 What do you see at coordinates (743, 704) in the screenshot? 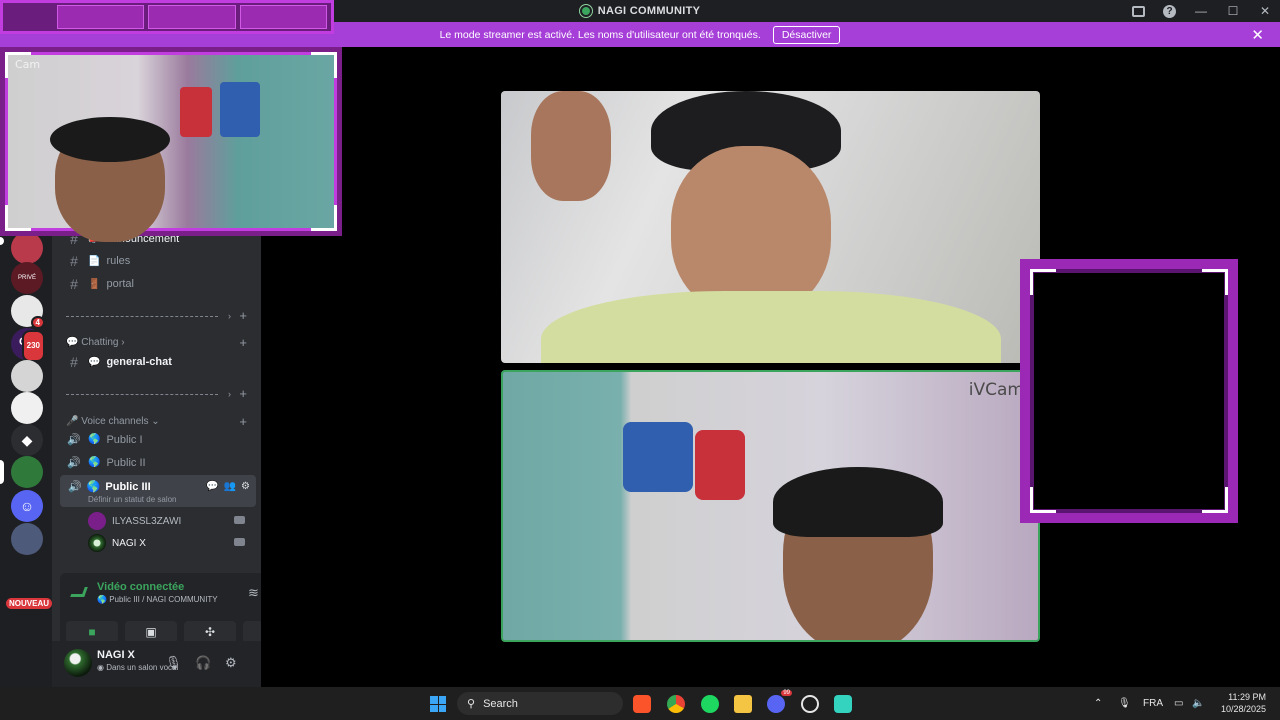
I see `file-explorer-icon` at bounding box center [743, 704].